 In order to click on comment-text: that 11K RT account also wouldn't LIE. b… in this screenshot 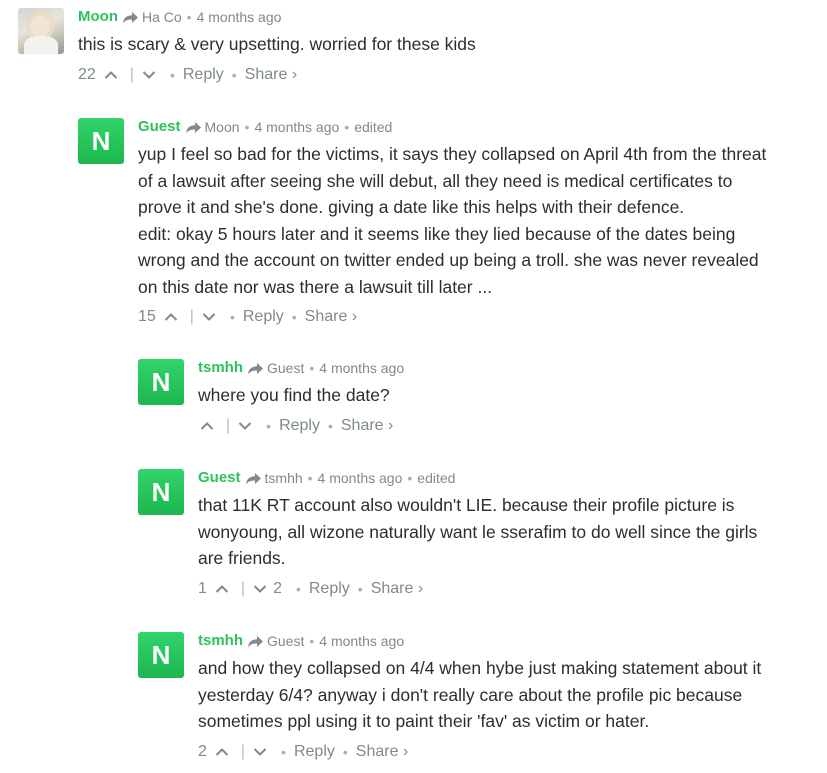, I will do `click(478, 531)`.